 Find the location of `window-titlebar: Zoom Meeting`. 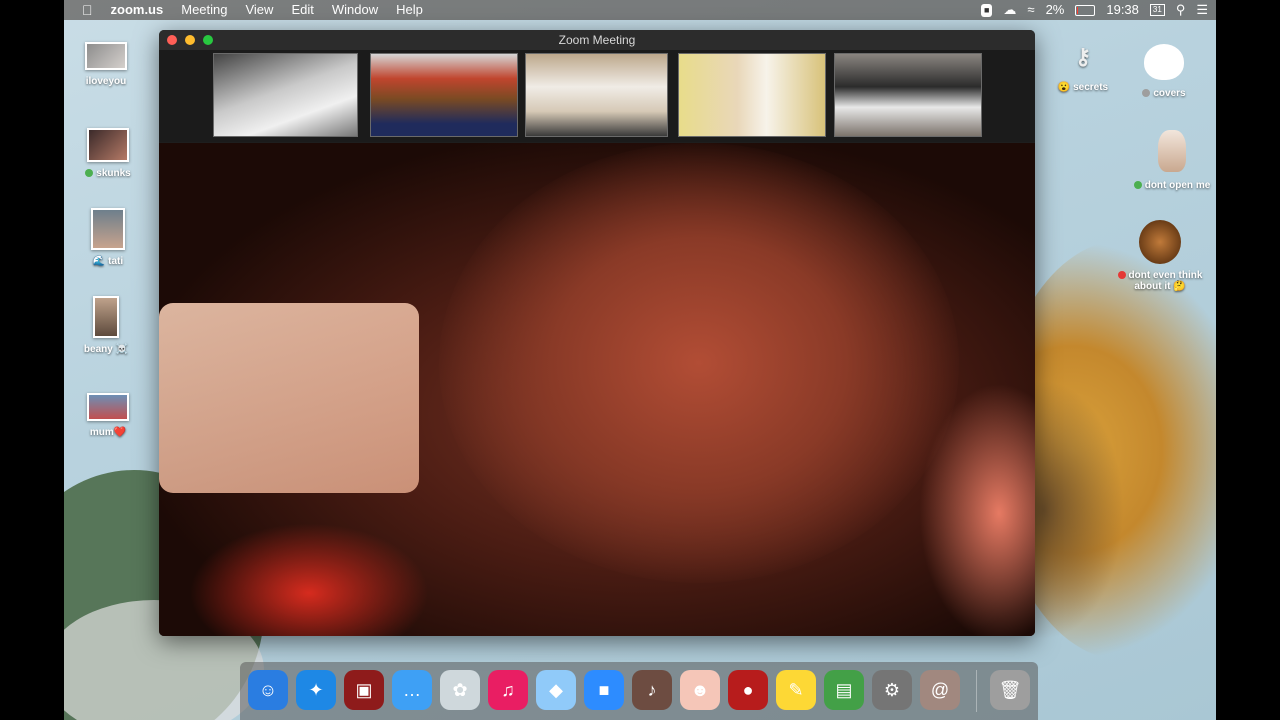

window-titlebar: Zoom Meeting is located at coordinates (597, 40).